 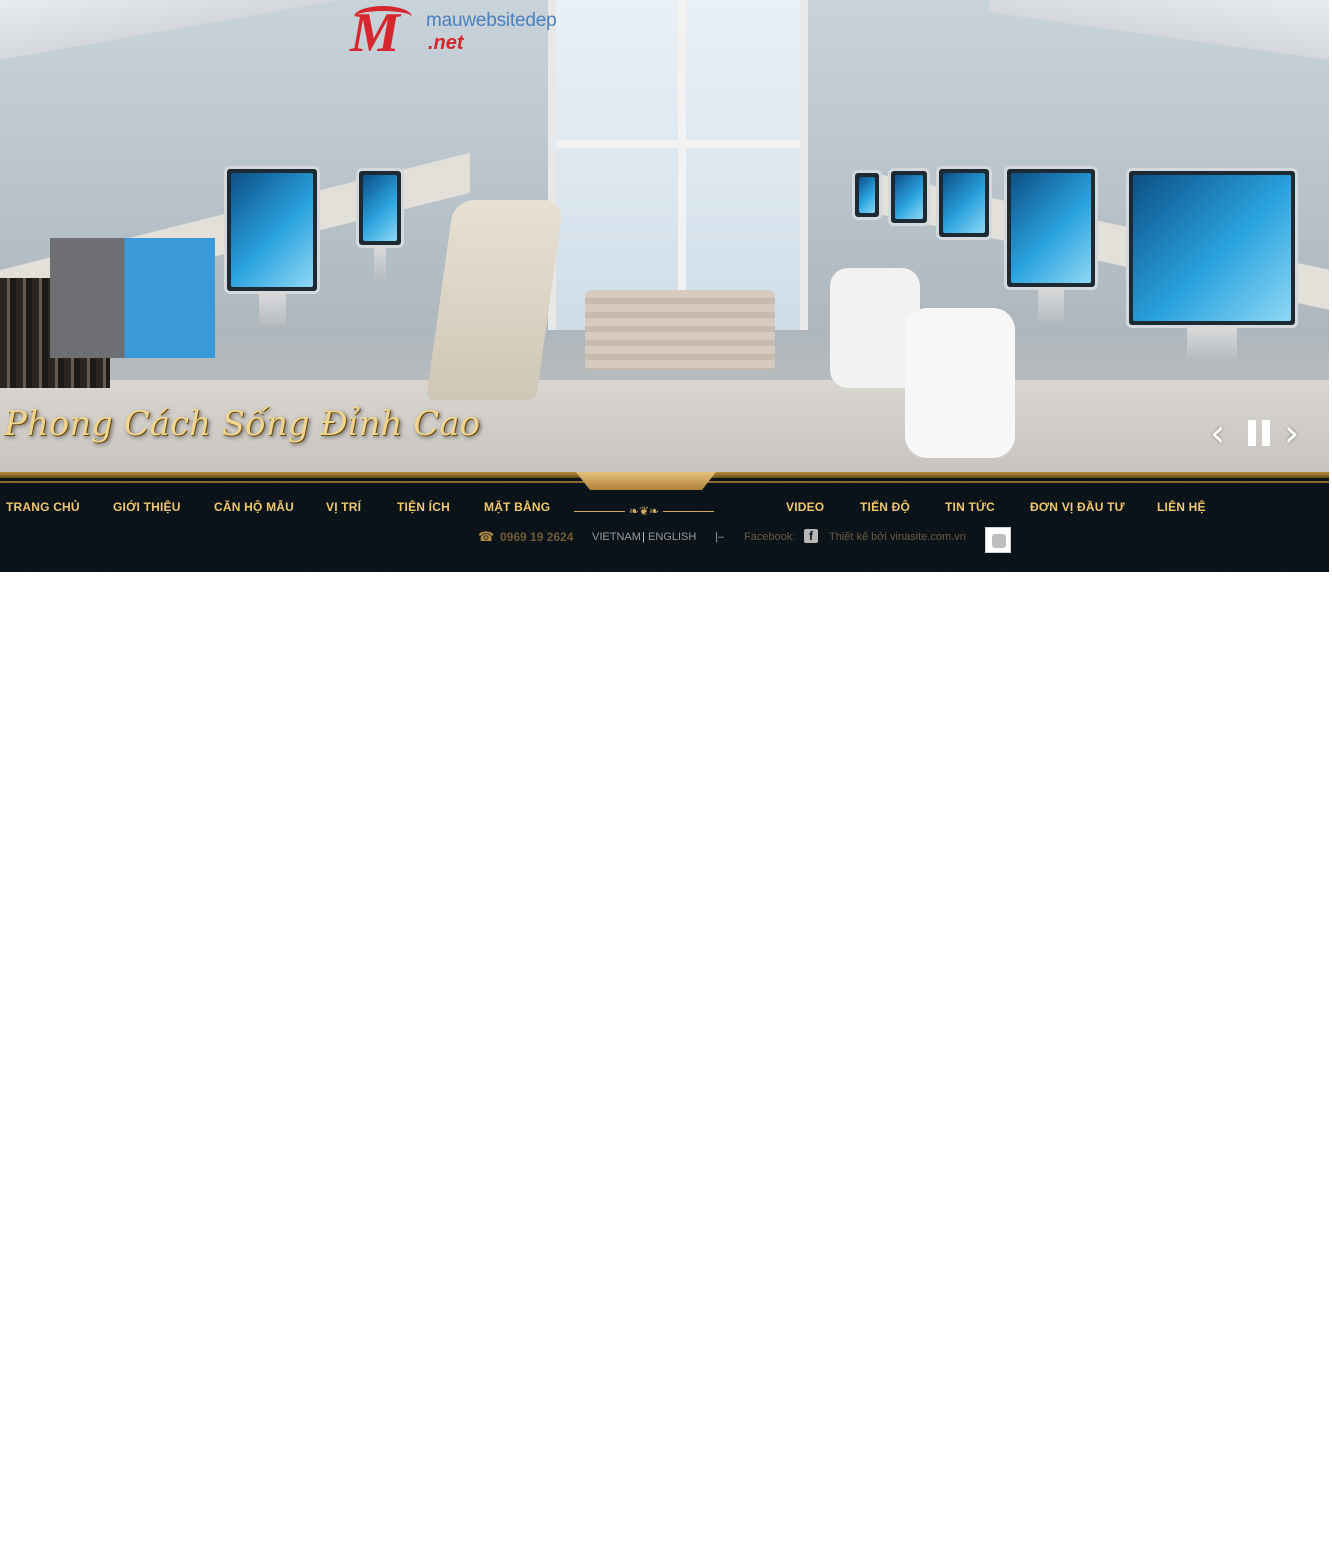 I want to click on nav-don-vi-dau-tu: ĐƠN VỊ ĐẦU TƯ, so click(x=1077, y=507).